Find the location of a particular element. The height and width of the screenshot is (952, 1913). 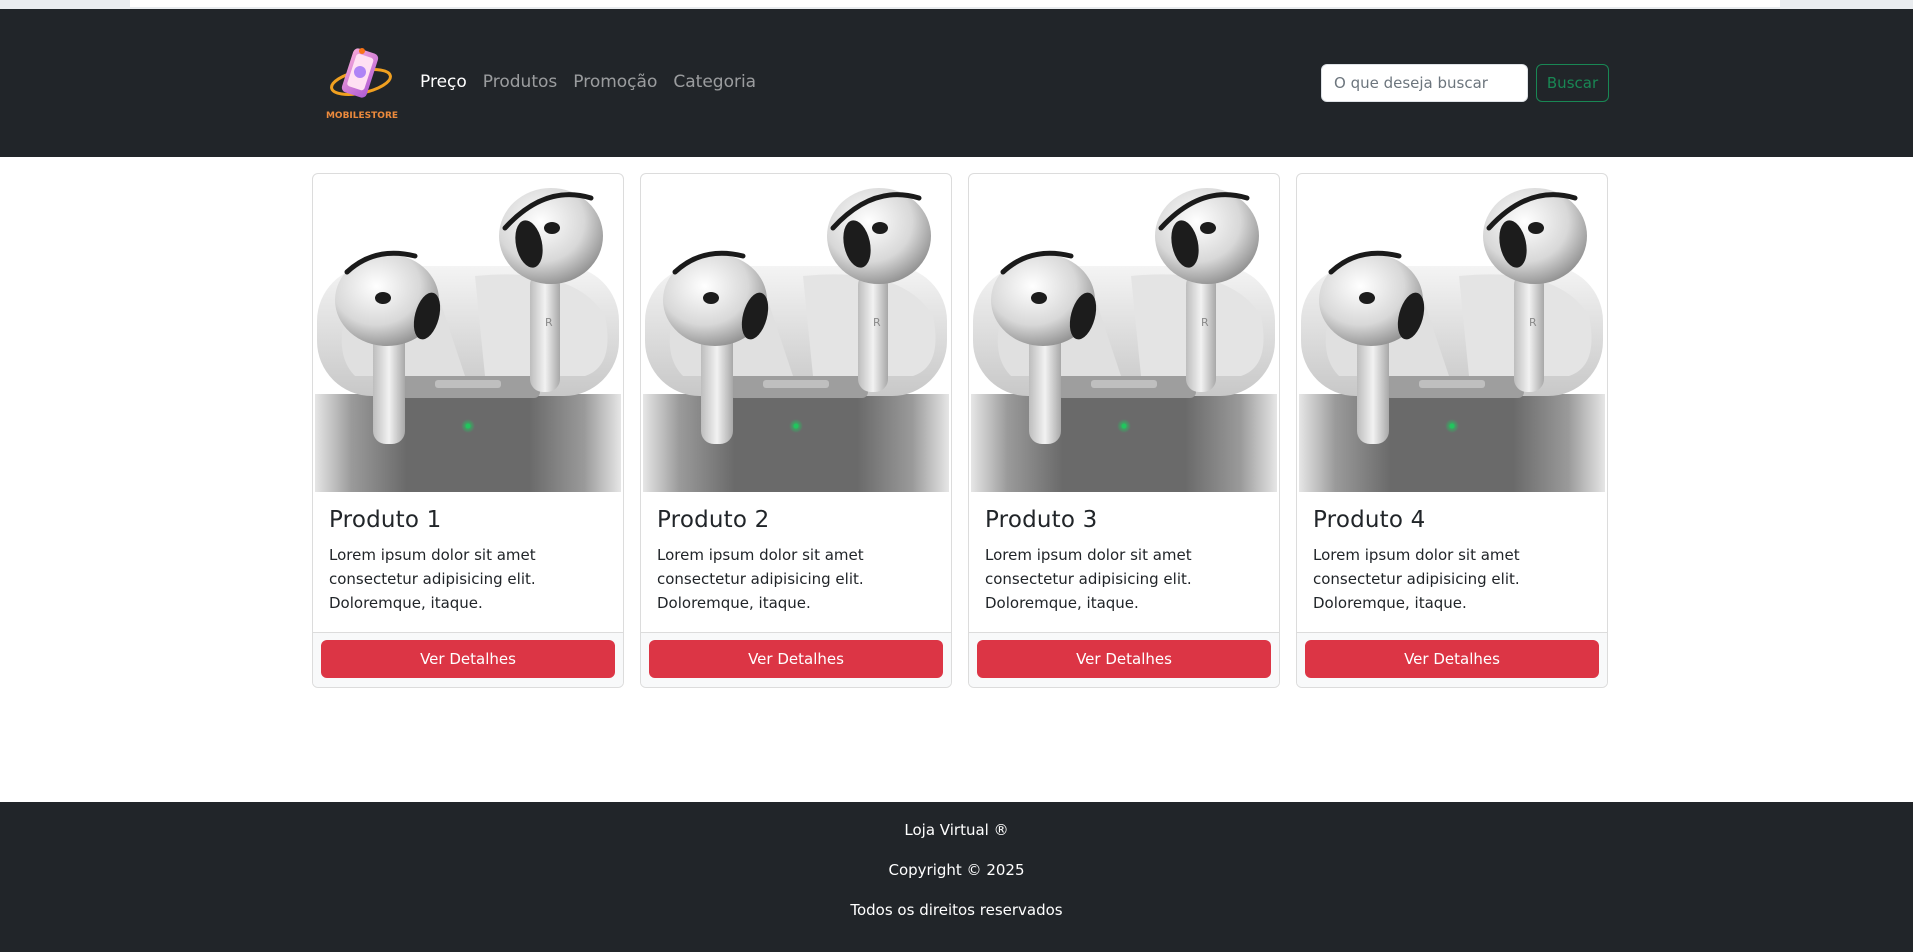

nav-links: Preço Produtos Promoção Categoria is located at coordinates (588, 82).